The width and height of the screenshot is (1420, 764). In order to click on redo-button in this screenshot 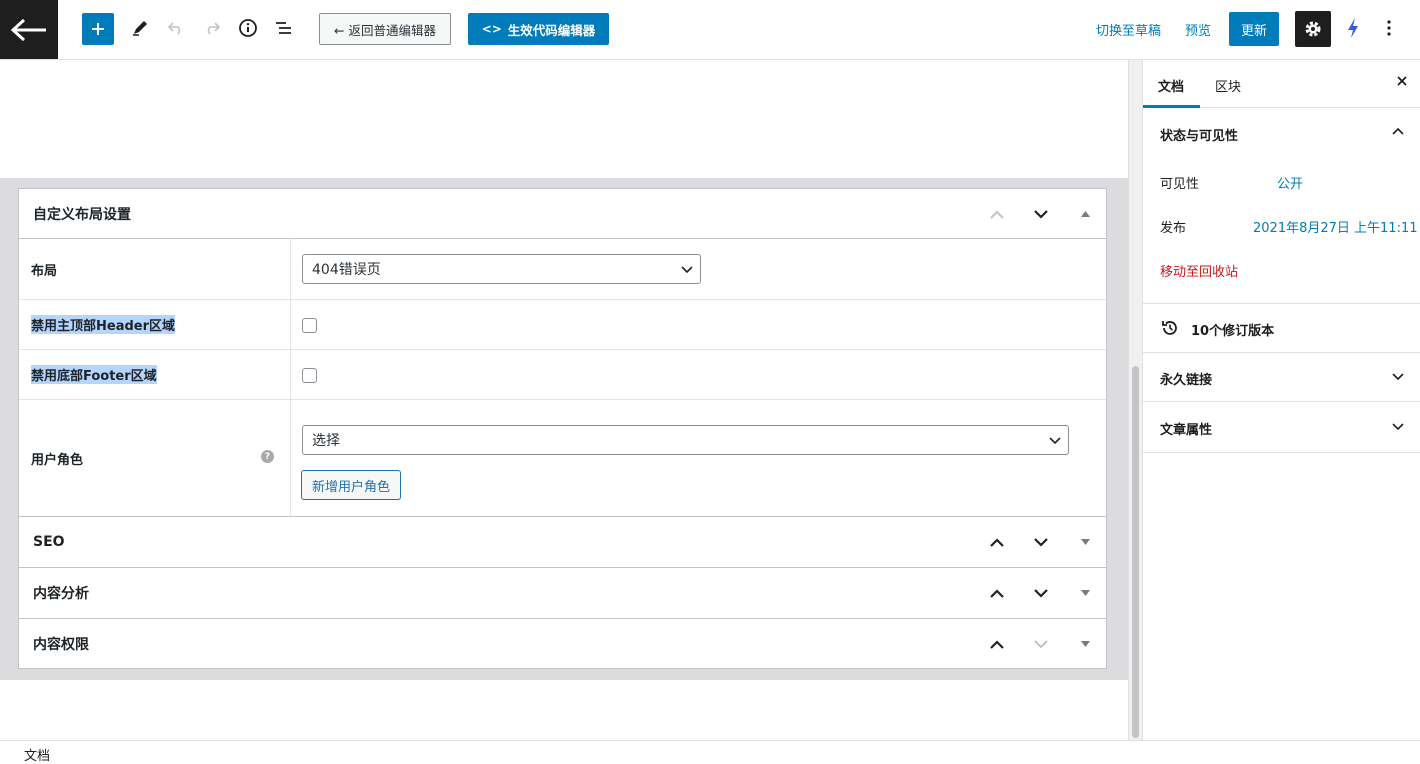, I will do `click(212, 28)`.